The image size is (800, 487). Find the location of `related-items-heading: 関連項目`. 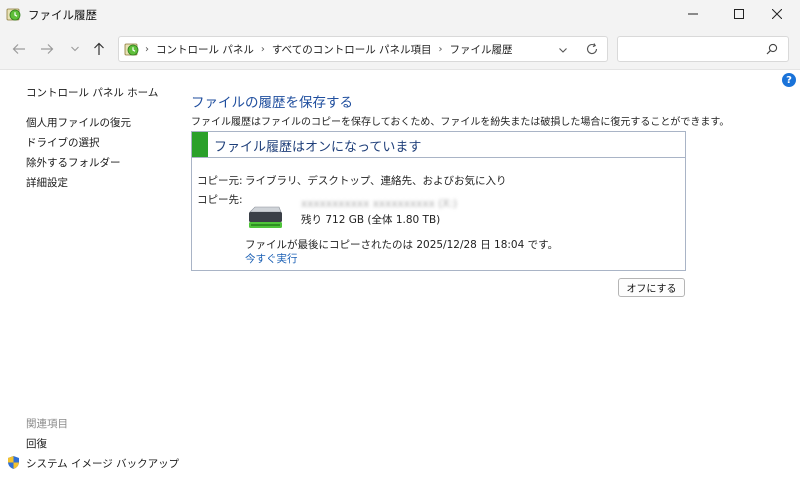

related-items-heading: 関連項目 is located at coordinates (47, 424).